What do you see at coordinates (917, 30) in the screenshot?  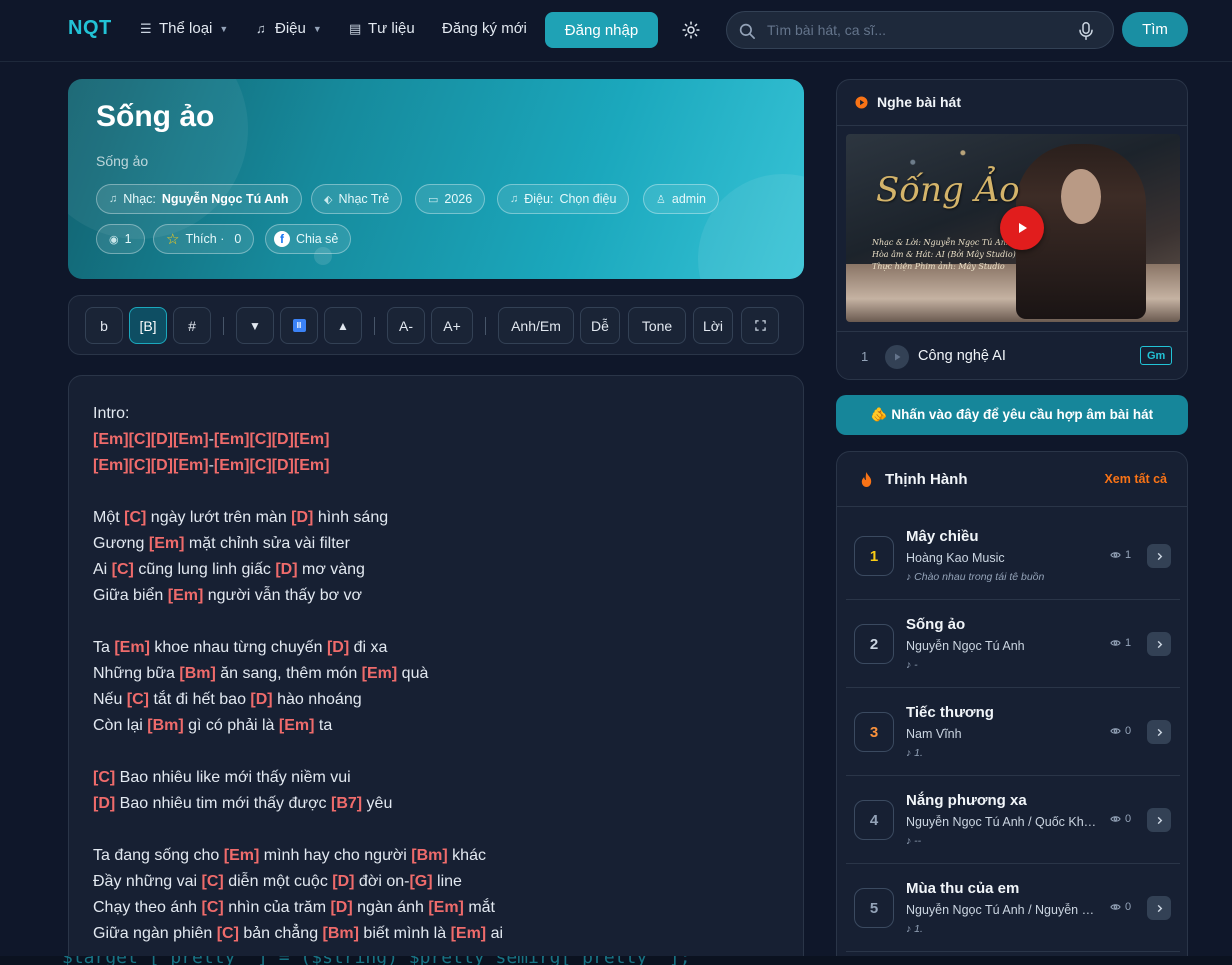 I see `search-input` at bounding box center [917, 30].